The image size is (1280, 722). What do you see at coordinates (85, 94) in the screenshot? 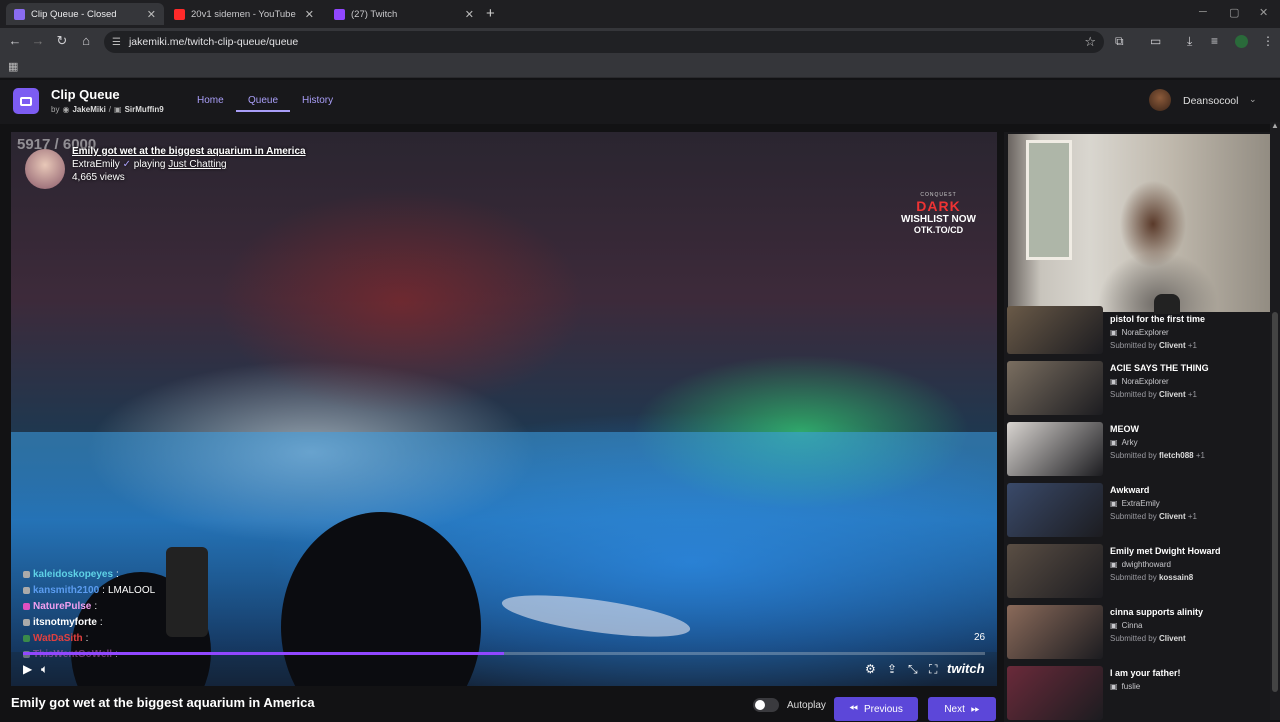
I see `app-title: Clip Queue` at bounding box center [85, 94].